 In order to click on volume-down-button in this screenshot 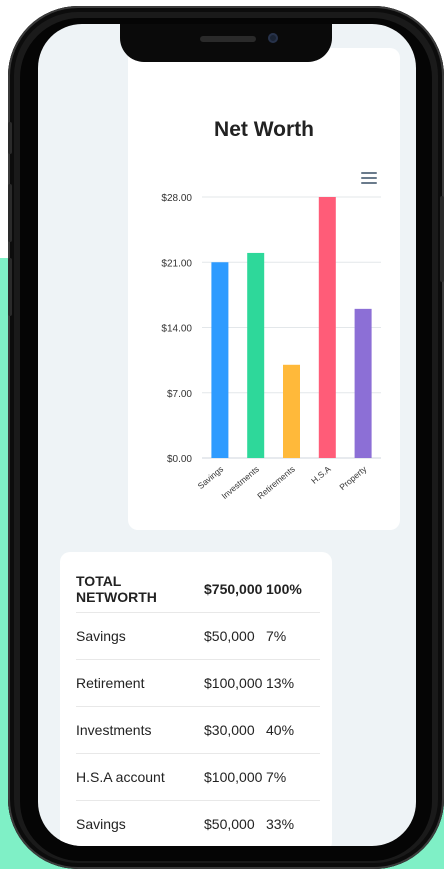, I will do `click(10, 287)`.